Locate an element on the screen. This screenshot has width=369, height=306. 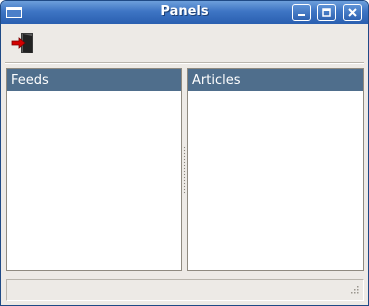
maximize-icon is located at coordinates (326, 12).